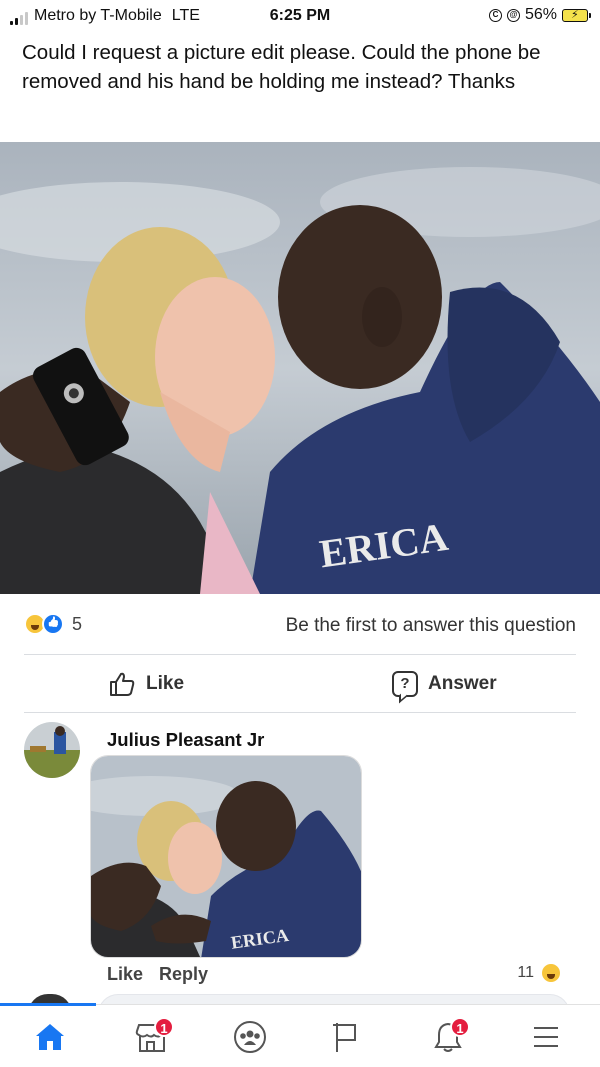 This screenshot has width=600, height=1067. I want to click on notifications-badge: 1, so click(460, 1027).